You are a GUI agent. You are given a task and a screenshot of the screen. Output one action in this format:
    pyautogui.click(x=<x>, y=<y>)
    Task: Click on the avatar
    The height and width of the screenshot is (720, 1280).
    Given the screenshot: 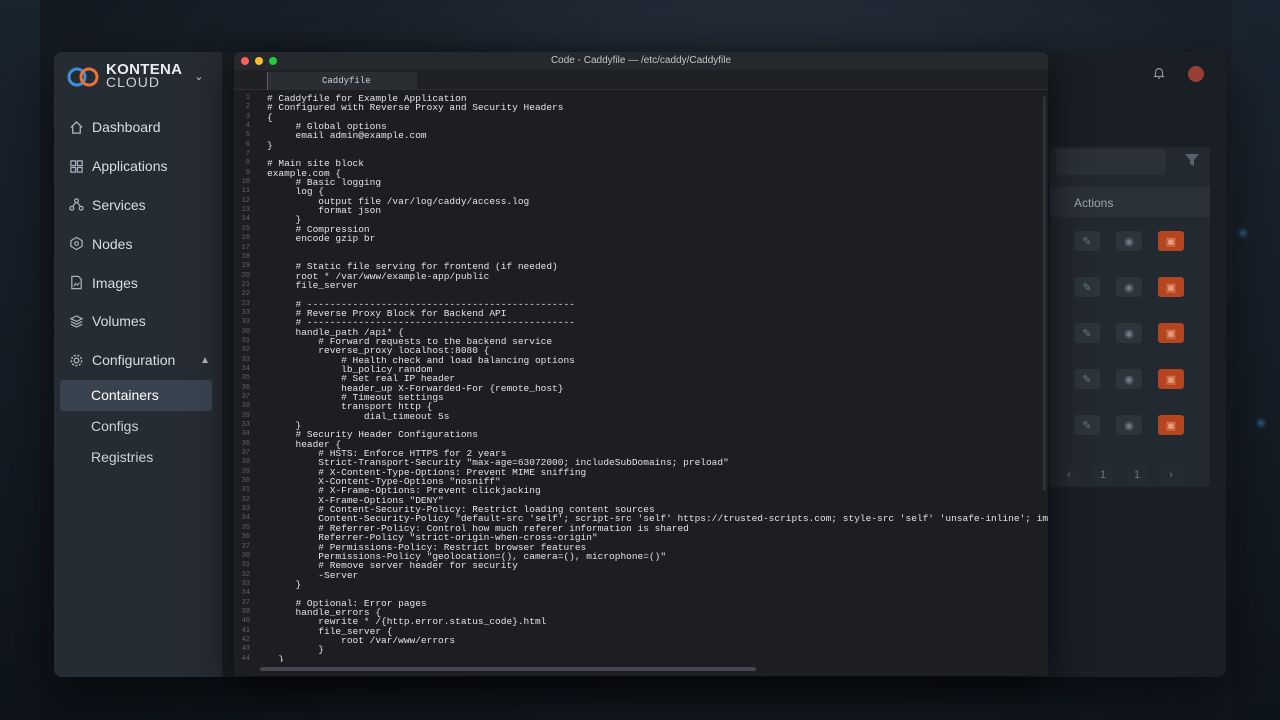 What is the action you would take?
    pyautogui.click(x=1196, y=74)
    